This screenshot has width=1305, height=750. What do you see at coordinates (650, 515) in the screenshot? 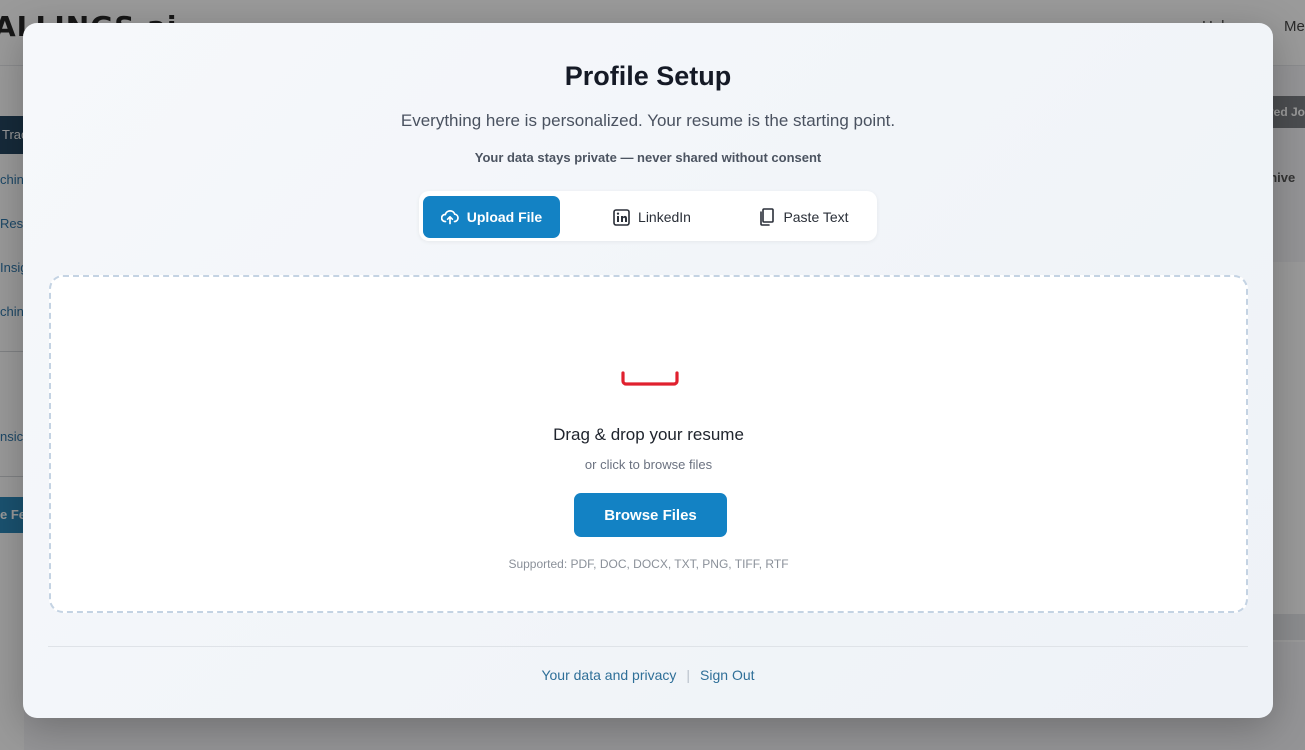
I see `browse-files-button: Browse Files` at bounding box center [650, 515].